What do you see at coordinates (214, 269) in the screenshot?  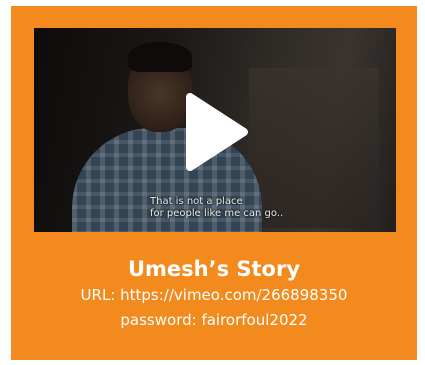 I see `story-title: Umesh’s Story` at bounding box center [214, 269].